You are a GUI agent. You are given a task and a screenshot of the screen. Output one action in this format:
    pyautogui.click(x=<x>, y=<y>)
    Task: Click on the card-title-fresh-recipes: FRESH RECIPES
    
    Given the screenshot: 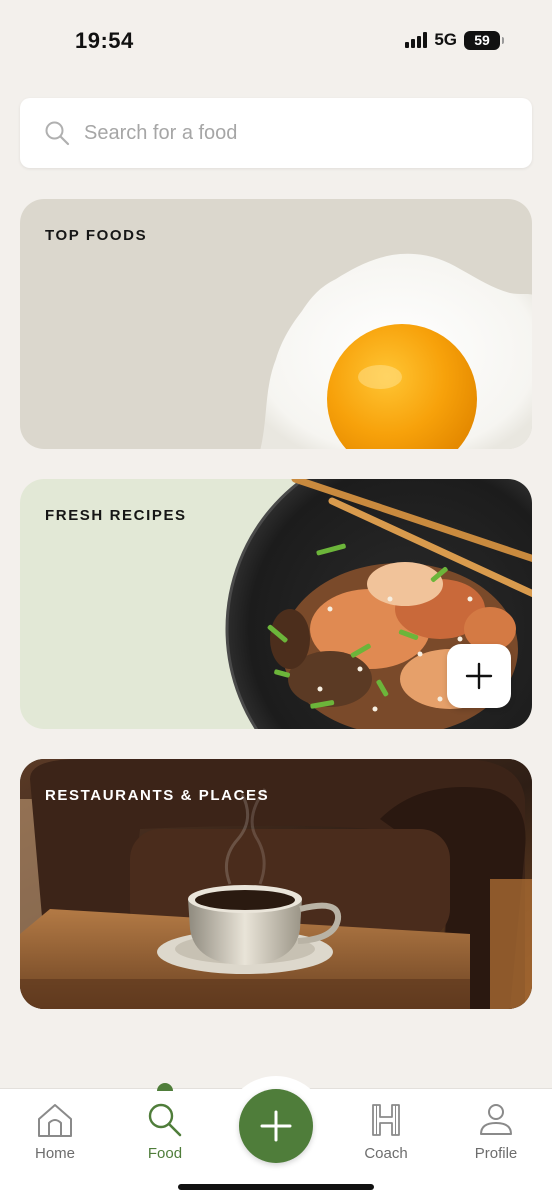 What is the action you would take?
    pyautogui.click(x=116, y=515)
    